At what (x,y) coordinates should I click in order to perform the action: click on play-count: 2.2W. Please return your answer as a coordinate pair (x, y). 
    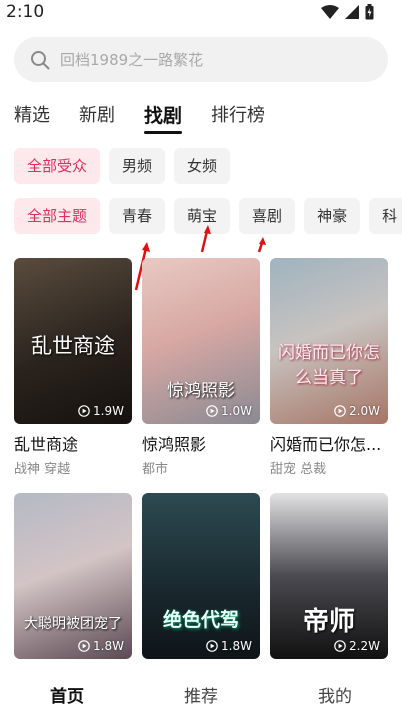
    Looking at the image, I should click on (357, 646).